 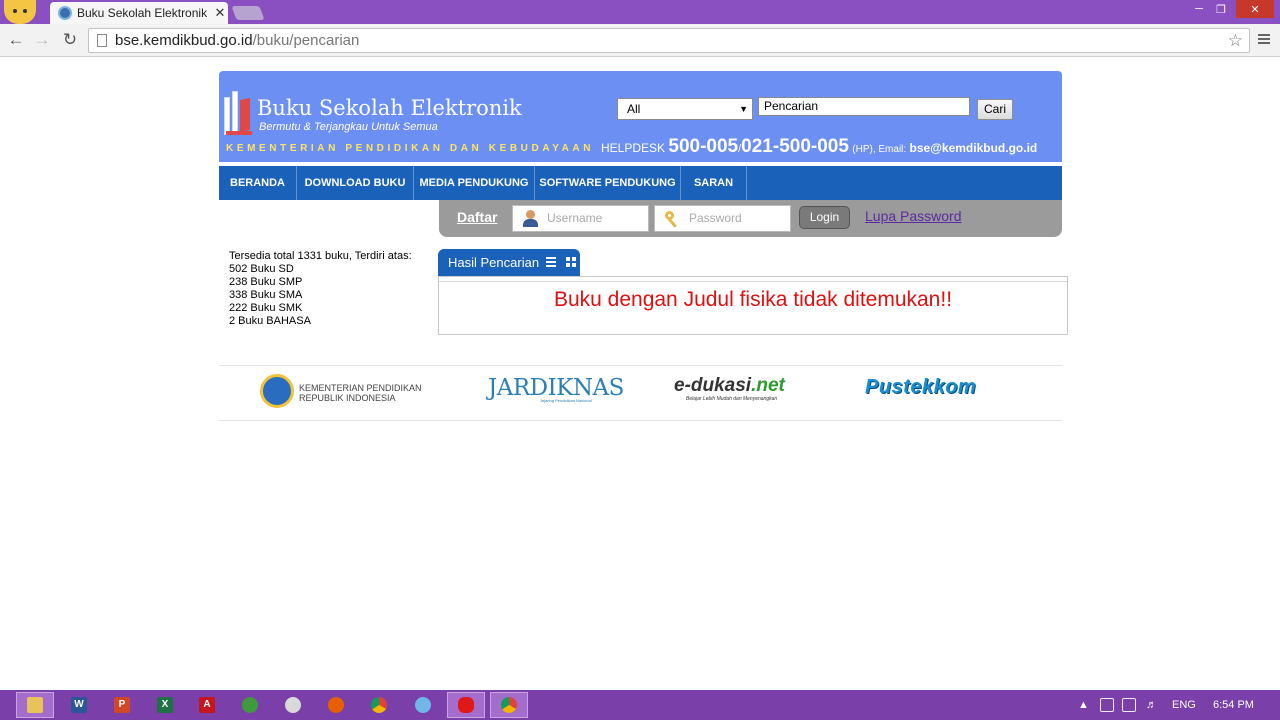 I want to click on edukasi-tld: .net, so click(x=768, y=385).